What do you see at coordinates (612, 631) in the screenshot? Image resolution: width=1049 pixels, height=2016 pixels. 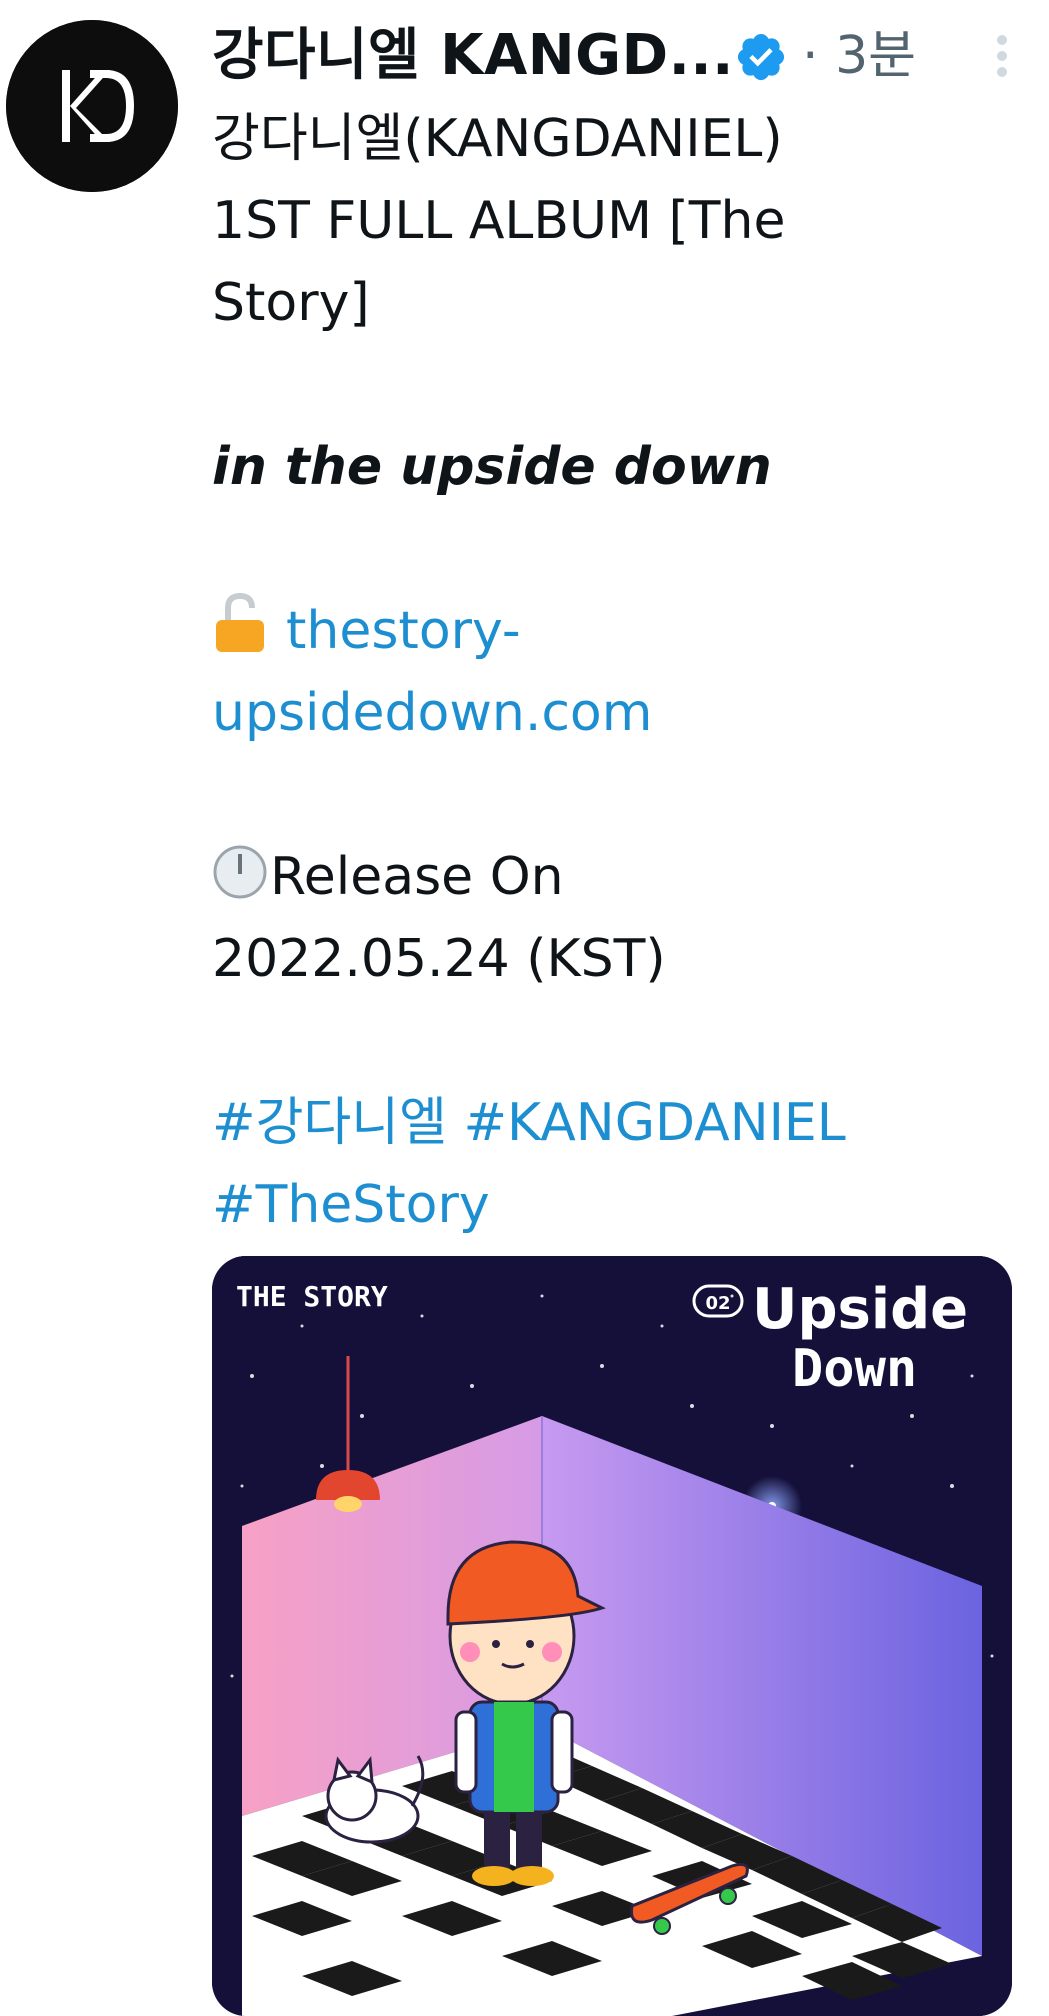 I see `link-line-1: thestory-` at bounding box center [612, 631].